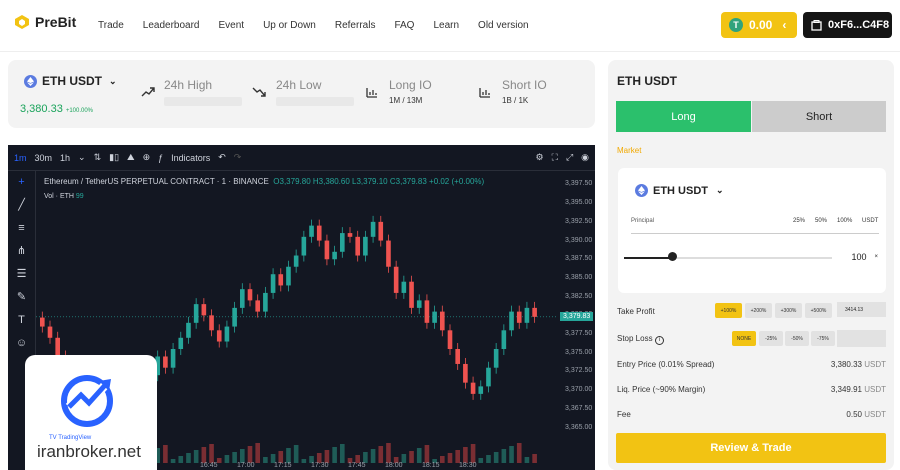 The width and height of the screenshot is (900, 470). I want to click on crosshair-icon: +, so click(21, 182).